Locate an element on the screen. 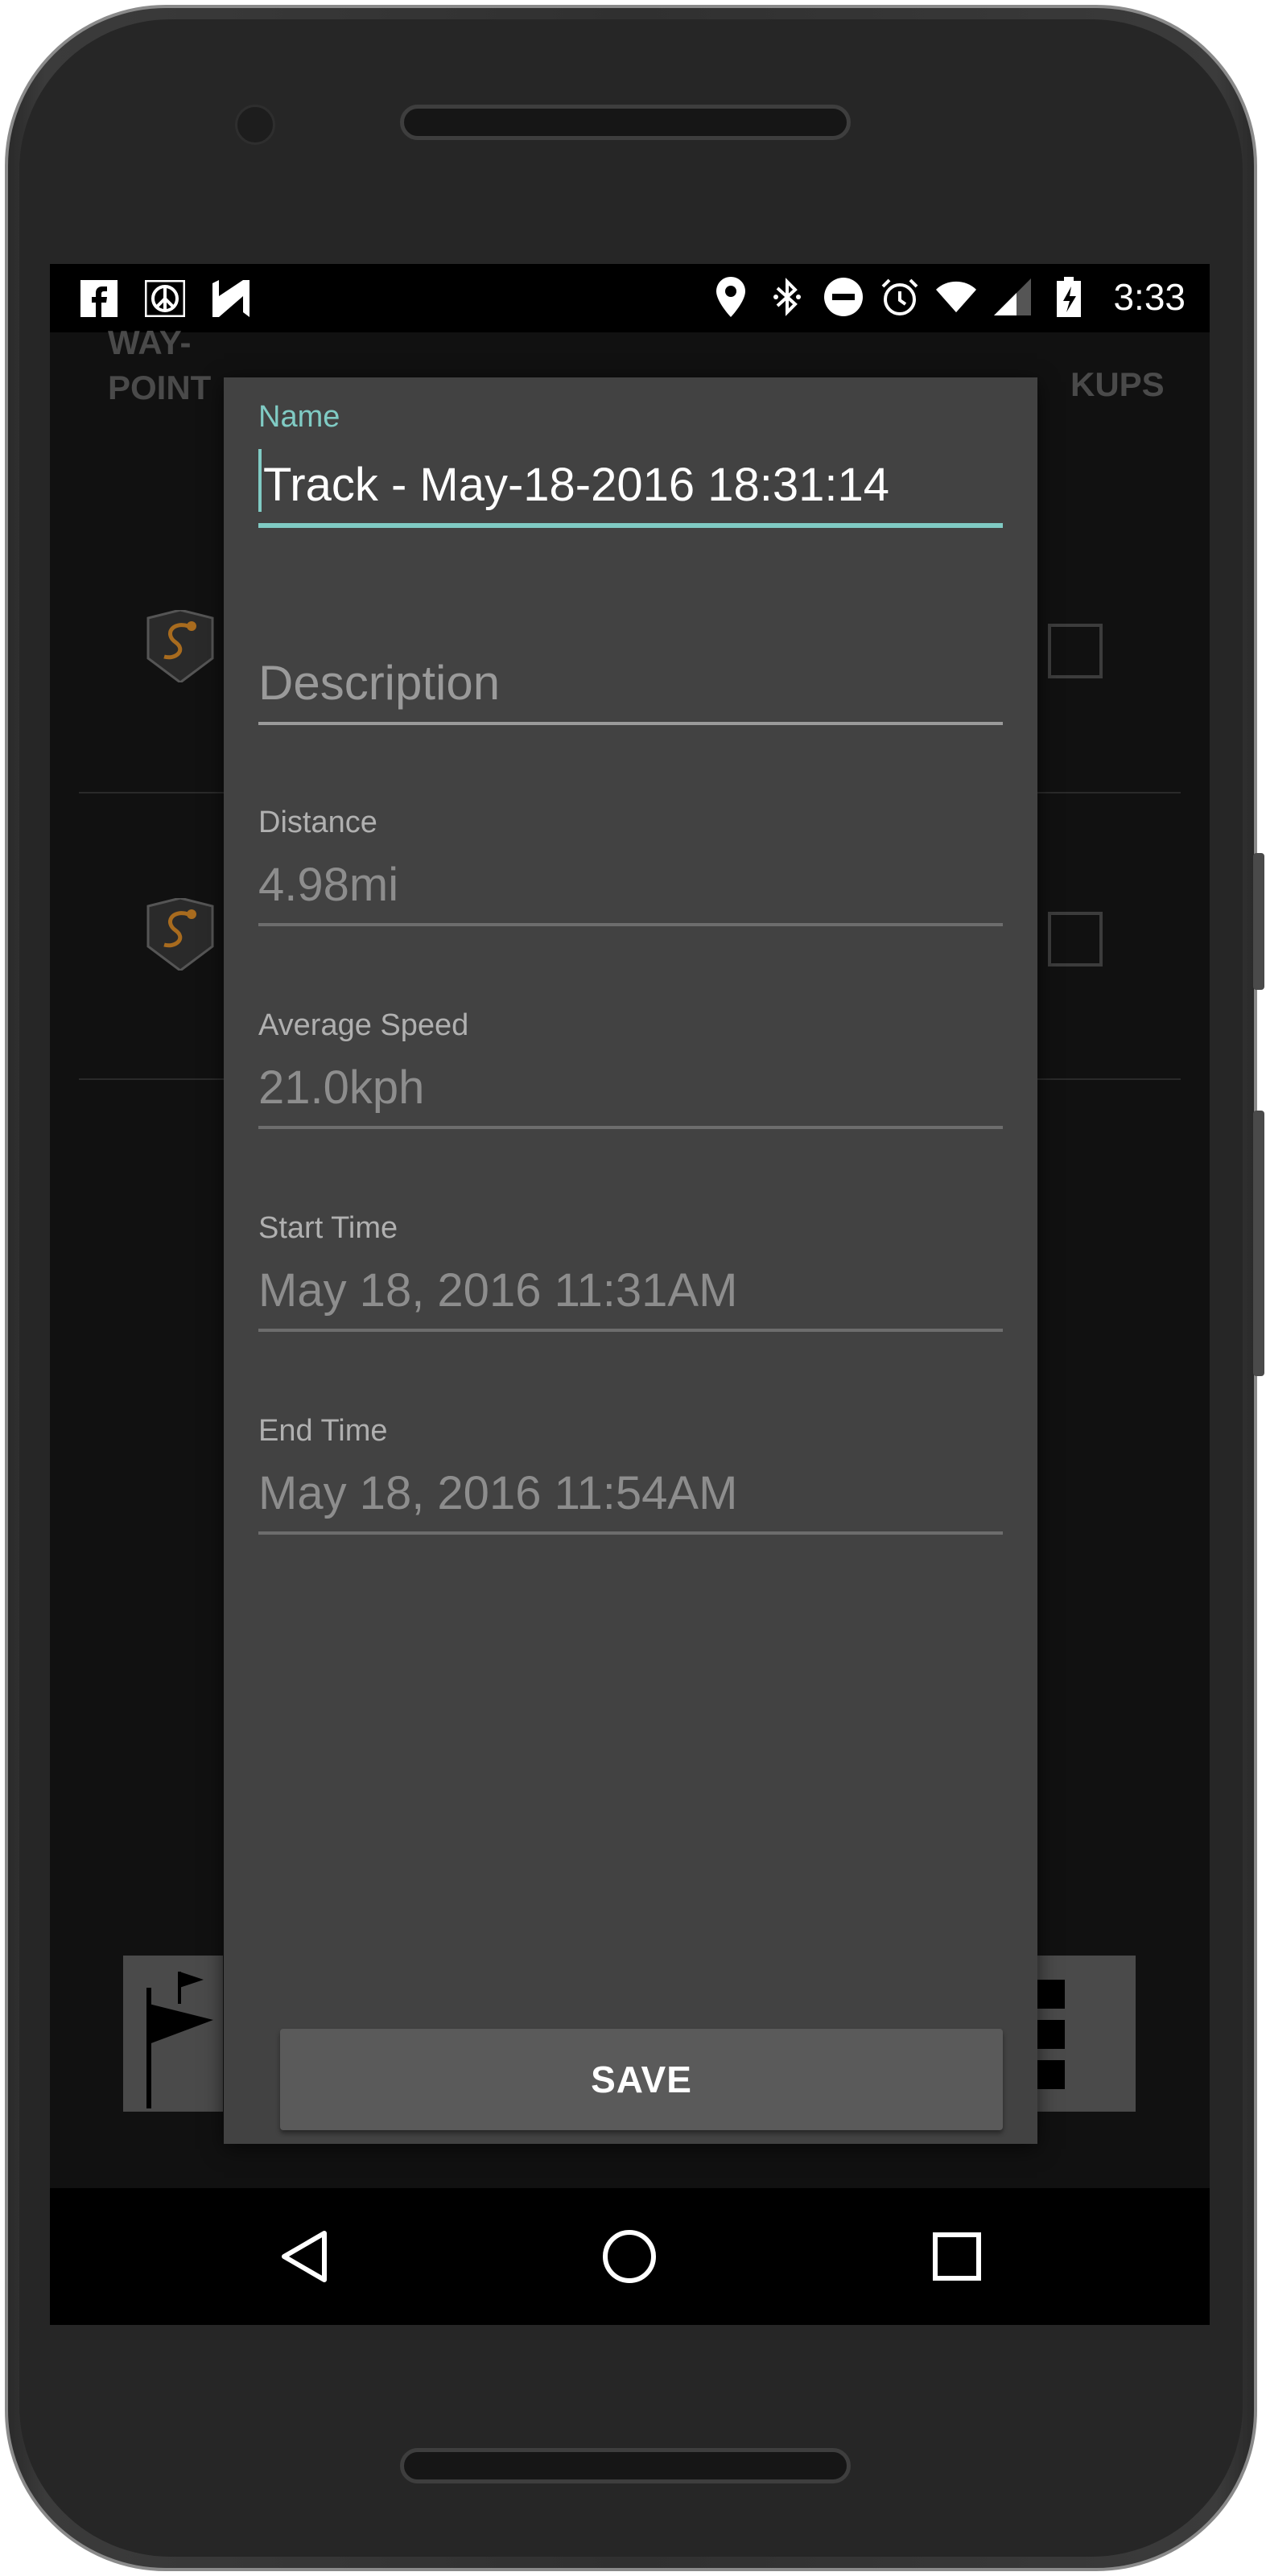 The width and height of the screenshot is (1266, 2576). peace-icon is located at coordinates (165, 298).